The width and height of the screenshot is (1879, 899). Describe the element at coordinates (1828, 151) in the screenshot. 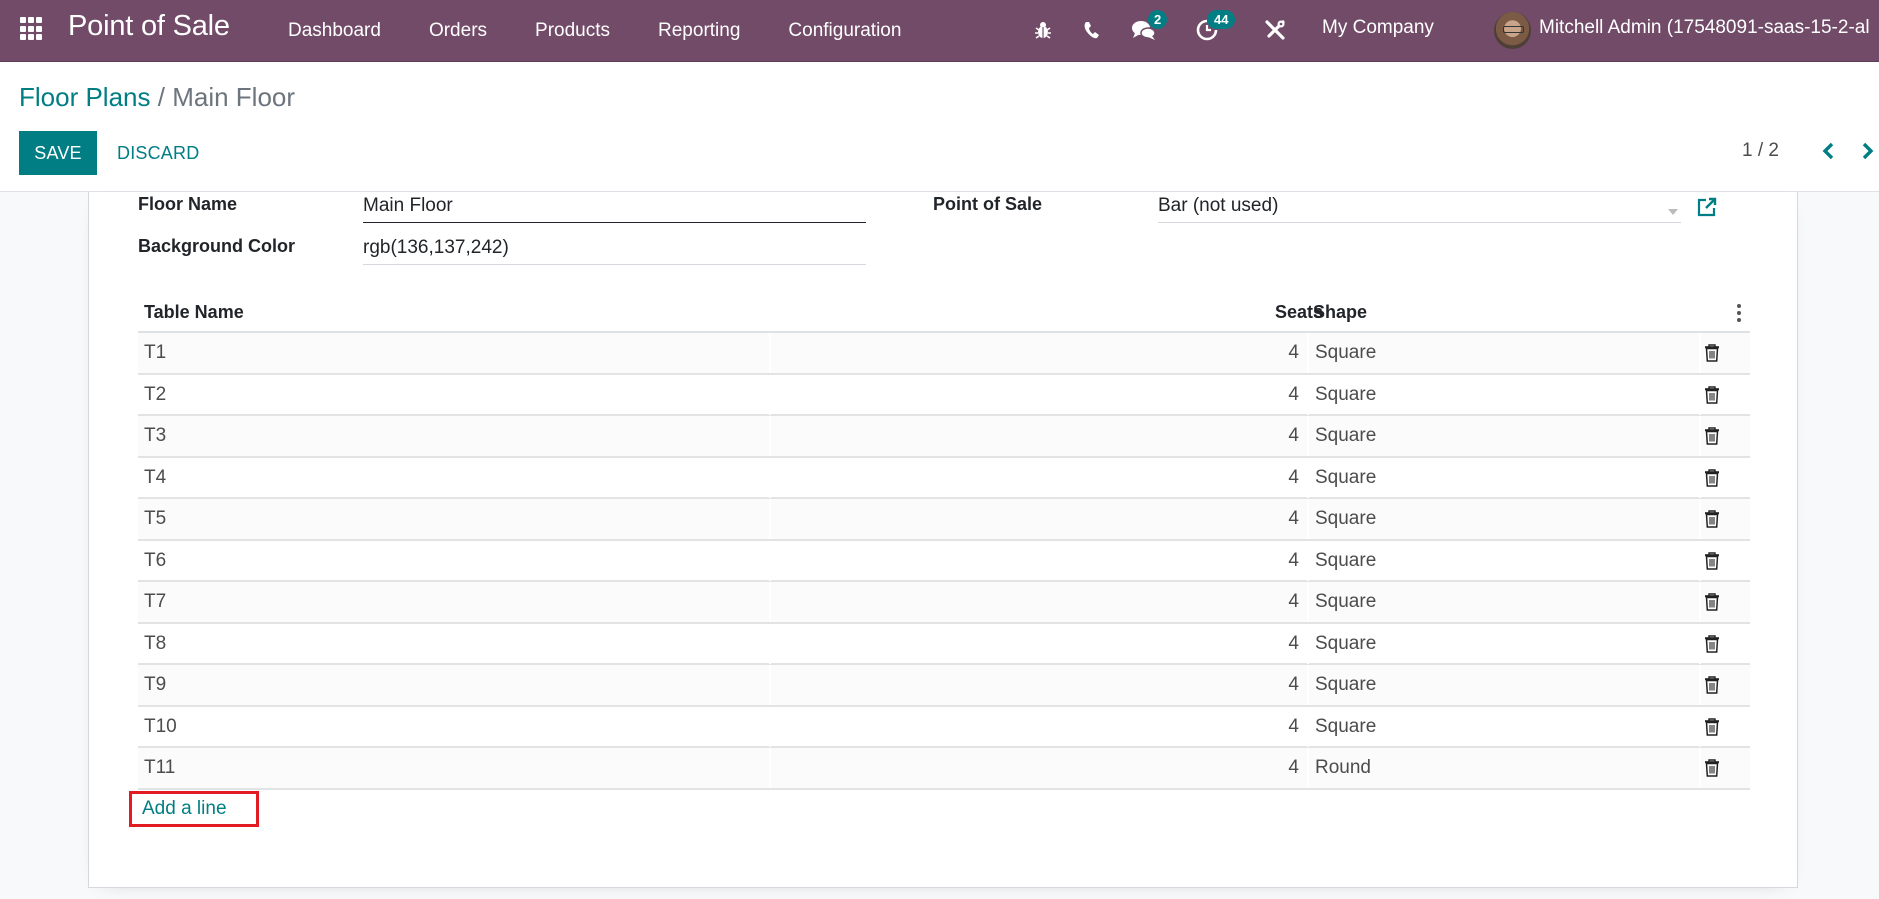

I see `pager-previous-button` at that location.